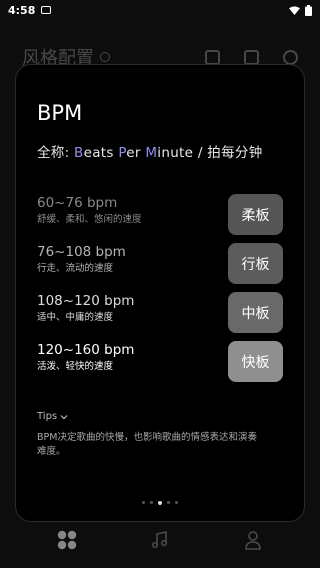 Image resolution: width=320 pixels, height=568 pixels. I want to click on tempo-row-largo: 60~76 bpm 舒缓、柔和、悠闲的速度 柔板, so click(160, 214).